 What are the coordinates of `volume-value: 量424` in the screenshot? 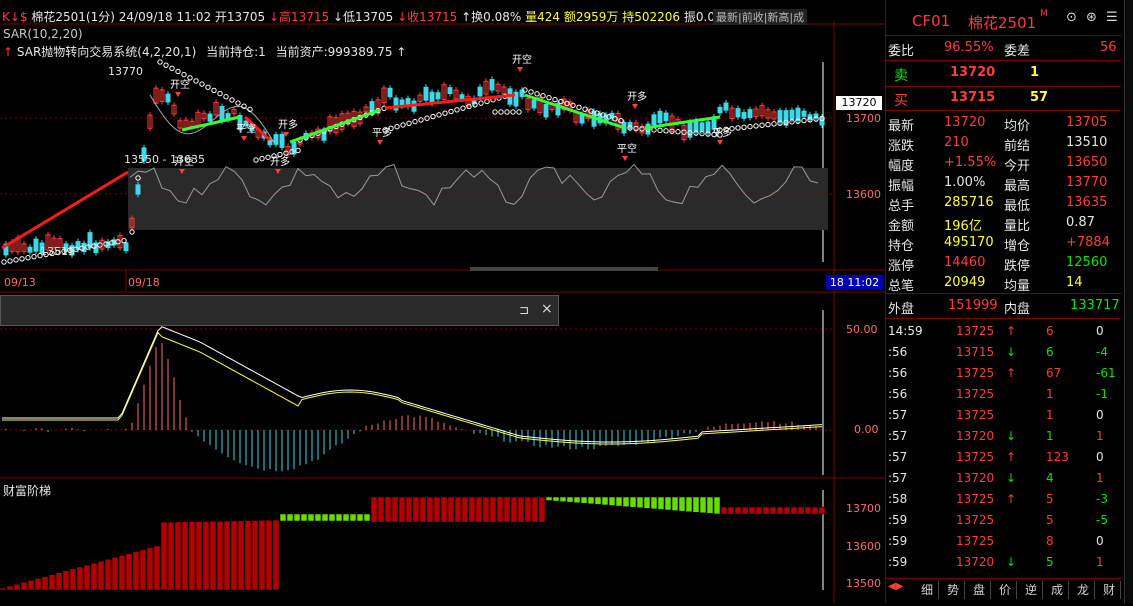 It's located at (543, 17).